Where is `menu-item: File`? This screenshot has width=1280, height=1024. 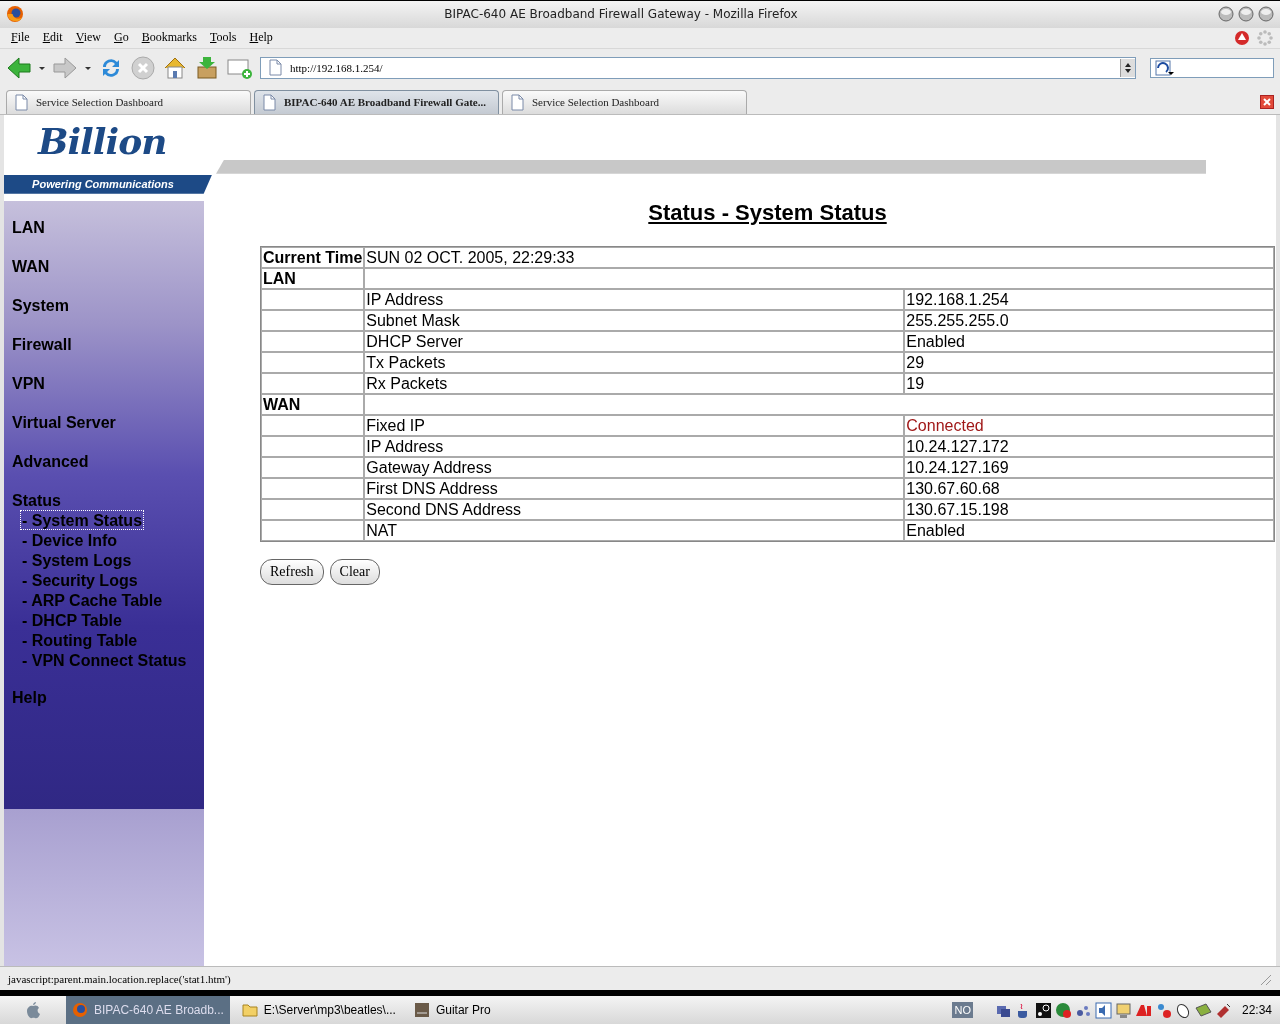 menu-item: File is located at coordinates (23, 38).